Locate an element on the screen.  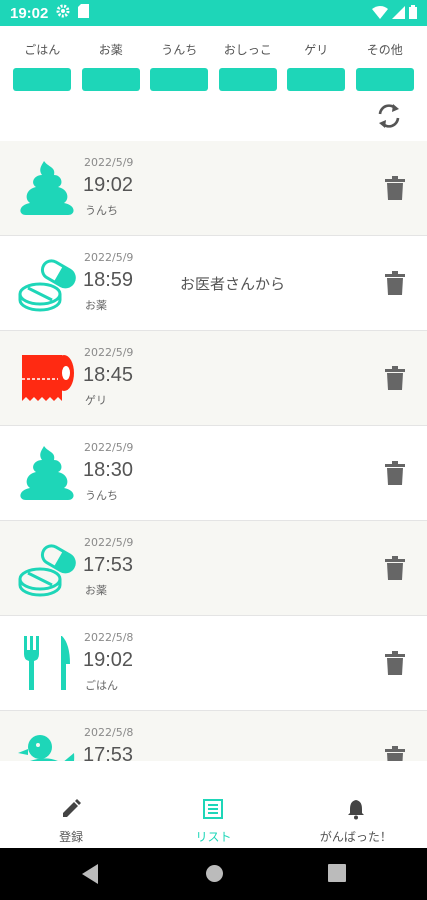
add-medicine-button is located at coordinates (110, 79).